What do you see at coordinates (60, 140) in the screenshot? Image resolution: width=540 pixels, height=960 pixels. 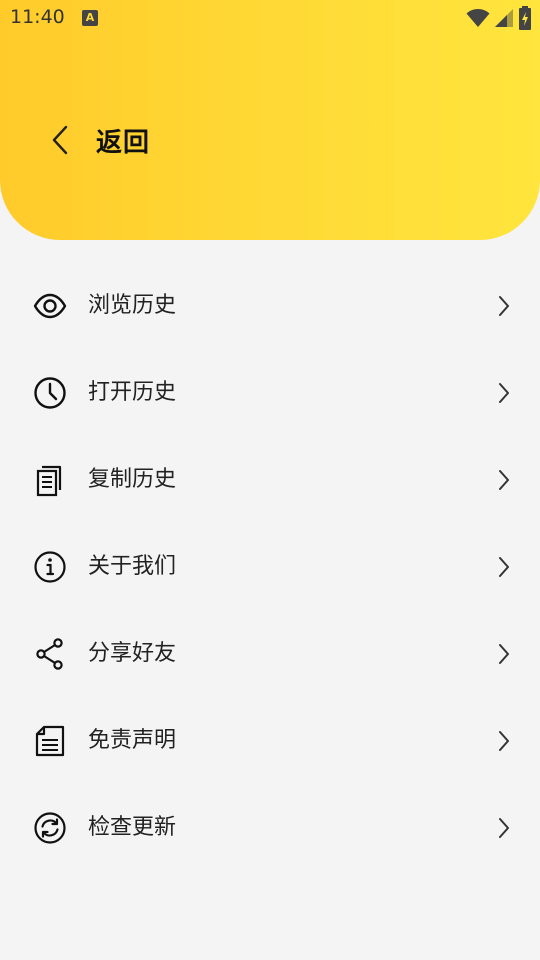 I see `chevron-left-icon` at bounding box center [60, 140].